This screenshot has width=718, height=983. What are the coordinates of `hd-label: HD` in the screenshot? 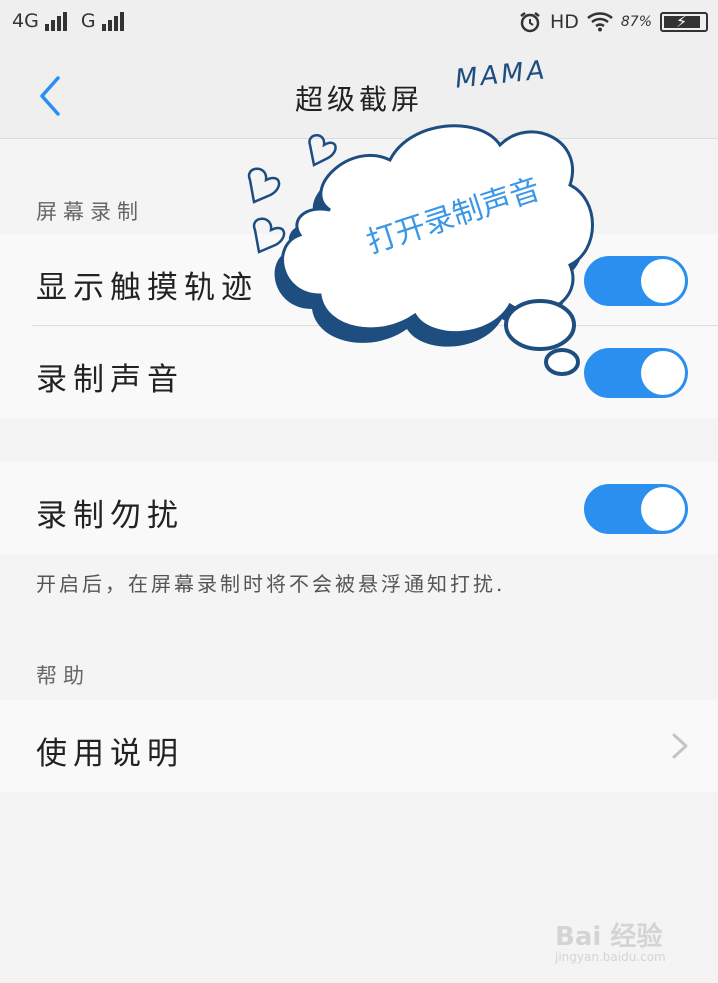 It's located at (564, 22).